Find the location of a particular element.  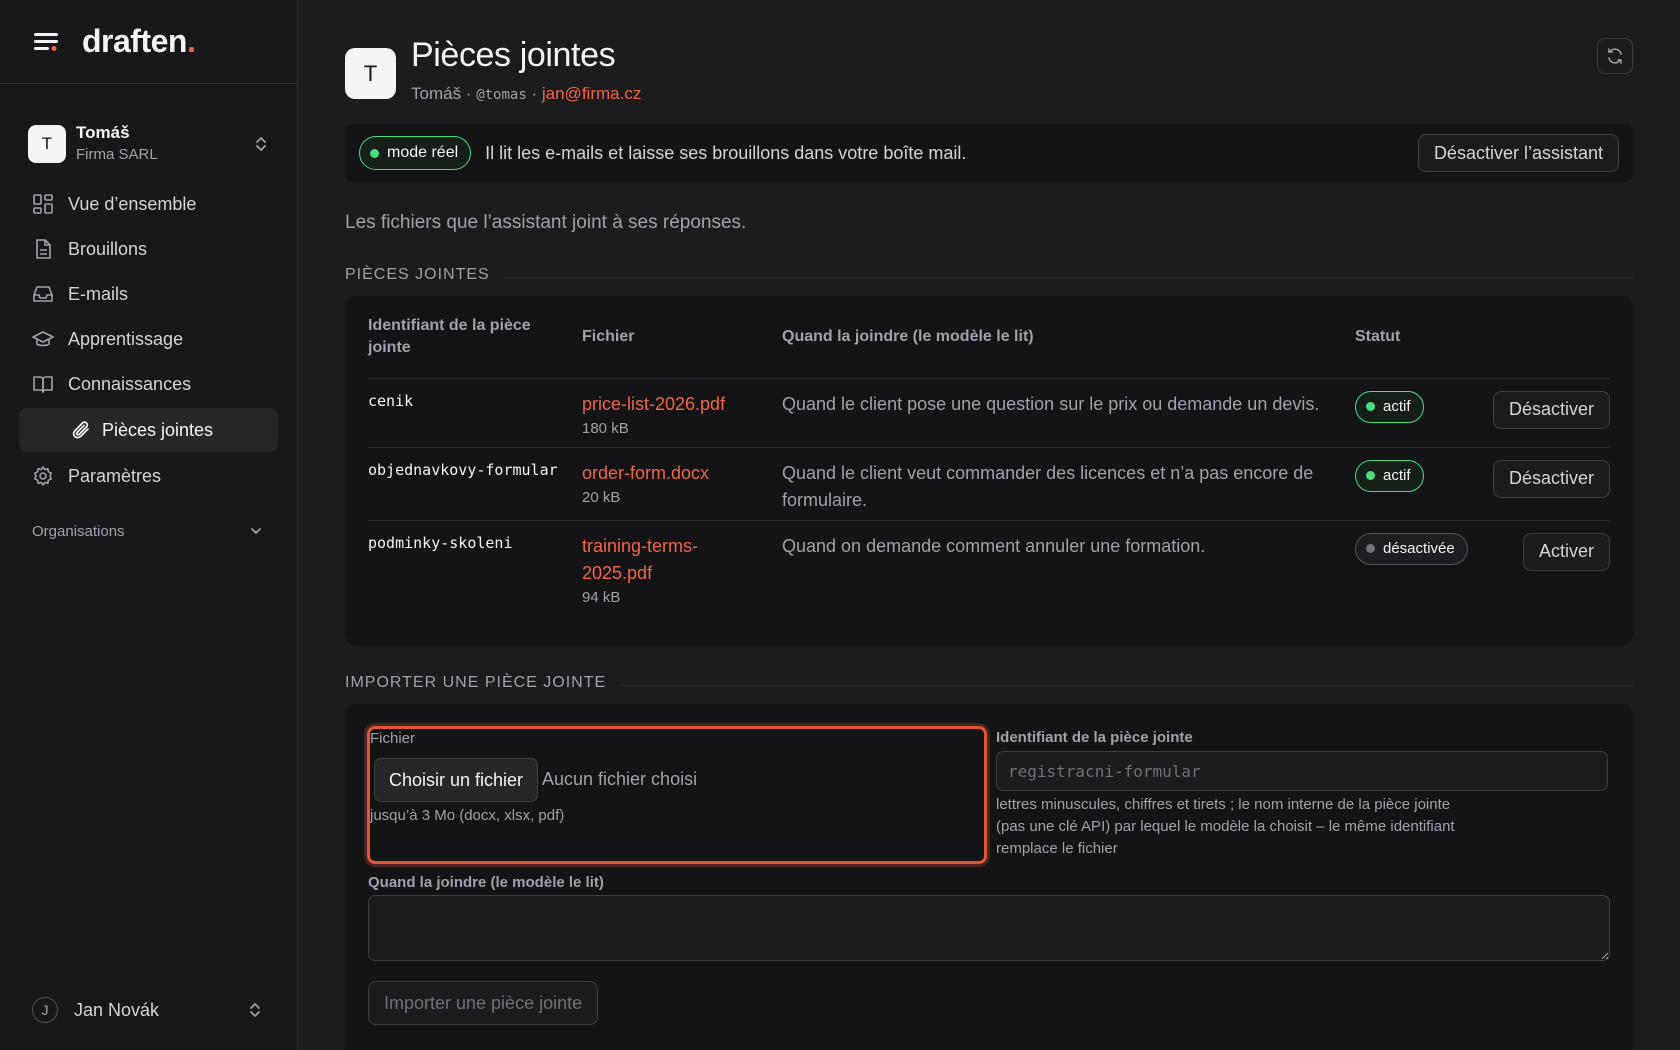

mode-badge-label: mode réel is located at coordinates (423, 152).